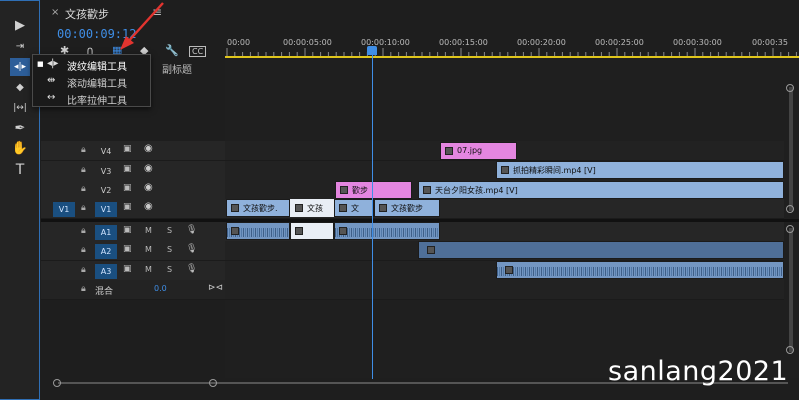  I want to click on track-label: V2, so click(106, 190).